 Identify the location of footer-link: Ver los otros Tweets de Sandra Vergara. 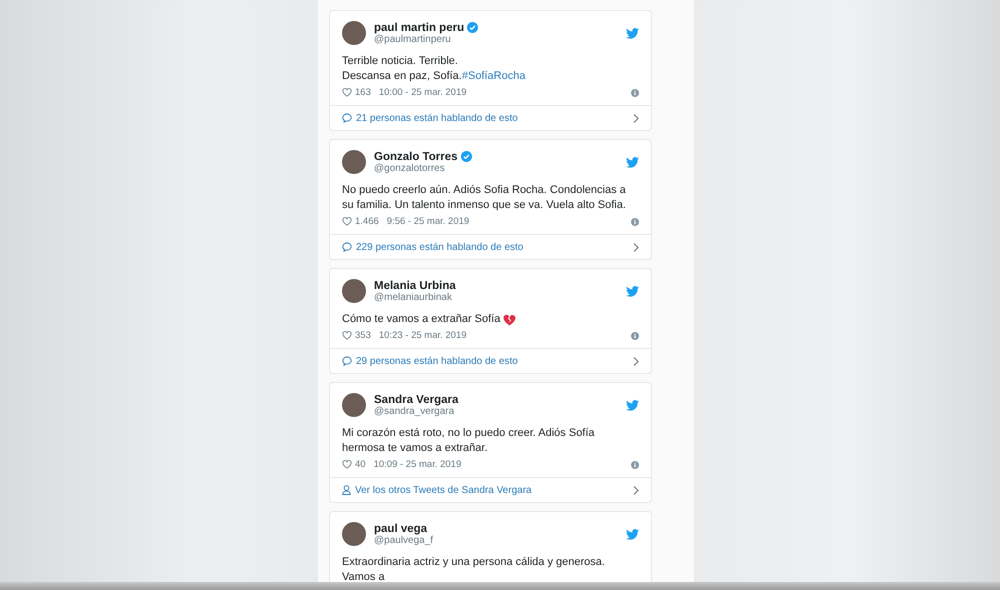
(490, 489).